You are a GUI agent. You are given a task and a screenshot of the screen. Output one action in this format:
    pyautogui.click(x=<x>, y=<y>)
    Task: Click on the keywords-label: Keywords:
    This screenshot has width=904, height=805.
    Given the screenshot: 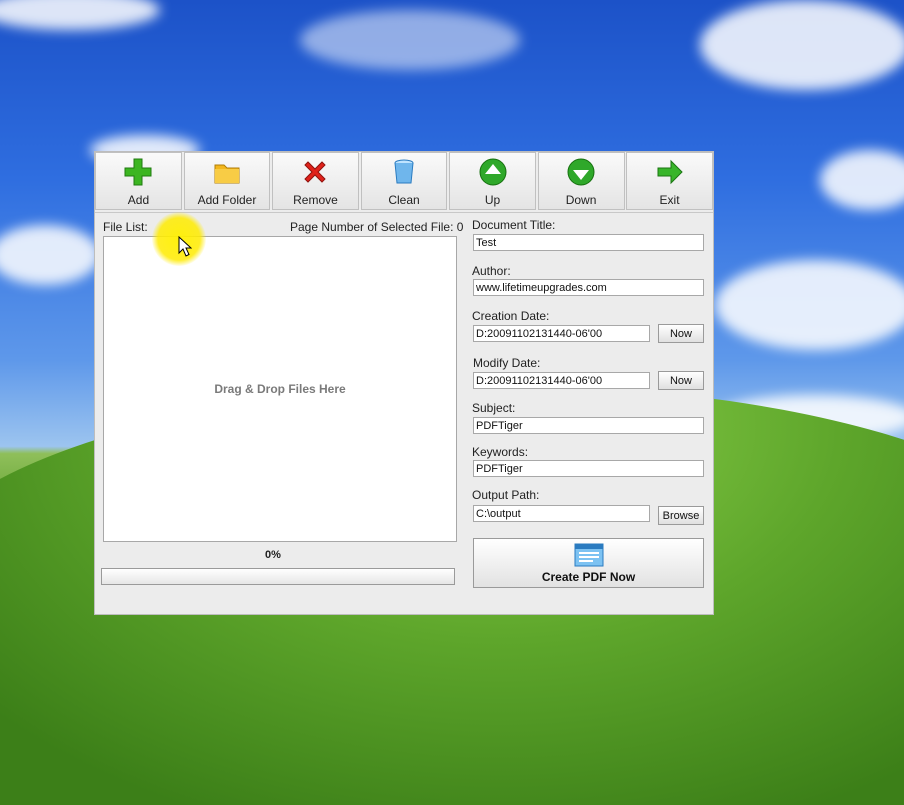 What is the action you would take?
    pyautogui.click(x=500, y=452)
    